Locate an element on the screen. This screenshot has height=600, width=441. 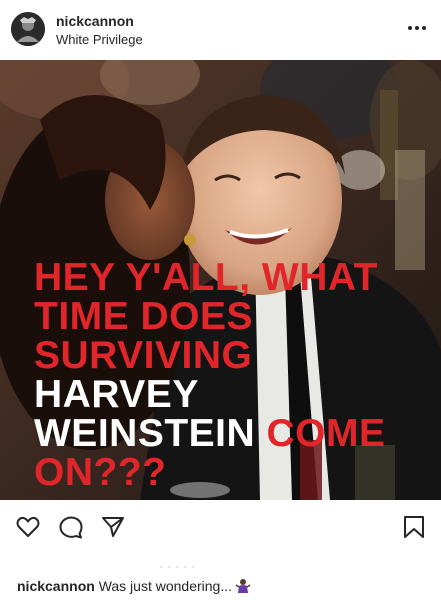
post-username: nickcannon is located at coordinates (95, 21).